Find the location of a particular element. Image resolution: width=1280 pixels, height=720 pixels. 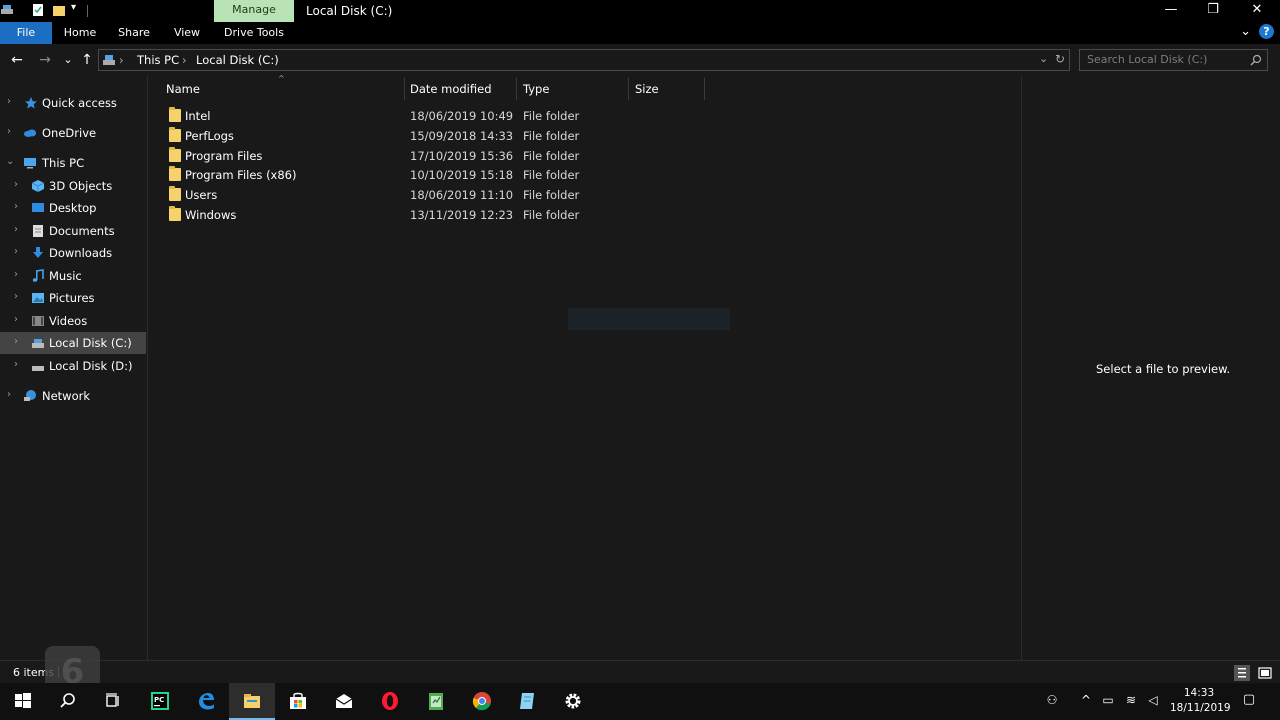

taskbar-pycharm: PC is located at coordinates (160, 701).